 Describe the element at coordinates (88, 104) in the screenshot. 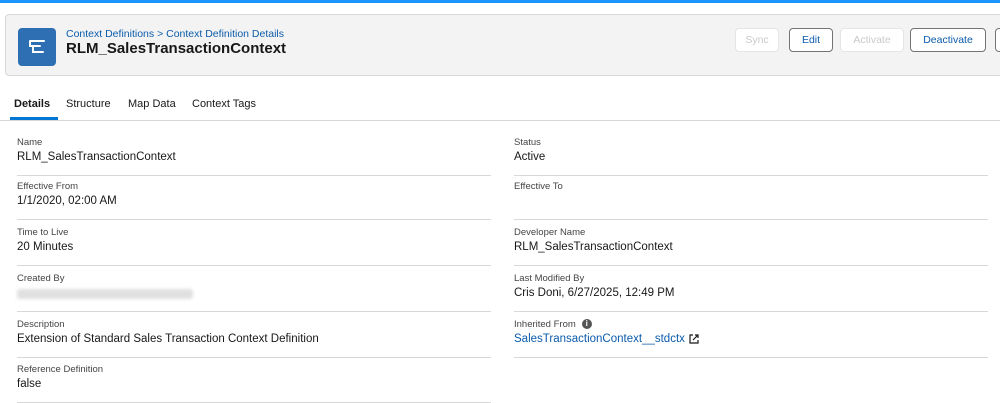

I see `tab-structure: Structure` at that location.